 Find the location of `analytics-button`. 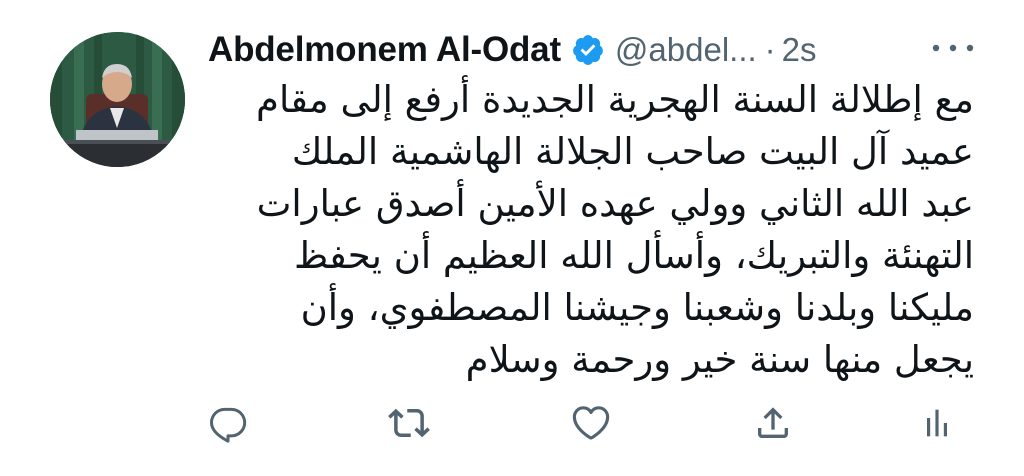

analytics-button is located at coordinates (937, 423).